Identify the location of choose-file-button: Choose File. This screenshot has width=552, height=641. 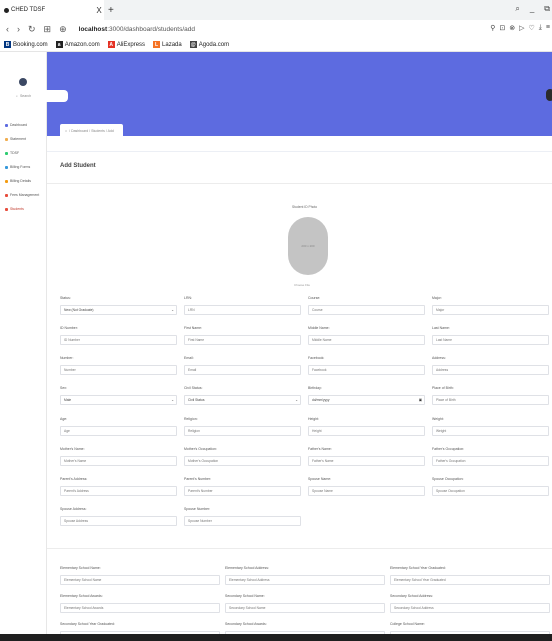
(302, 285).